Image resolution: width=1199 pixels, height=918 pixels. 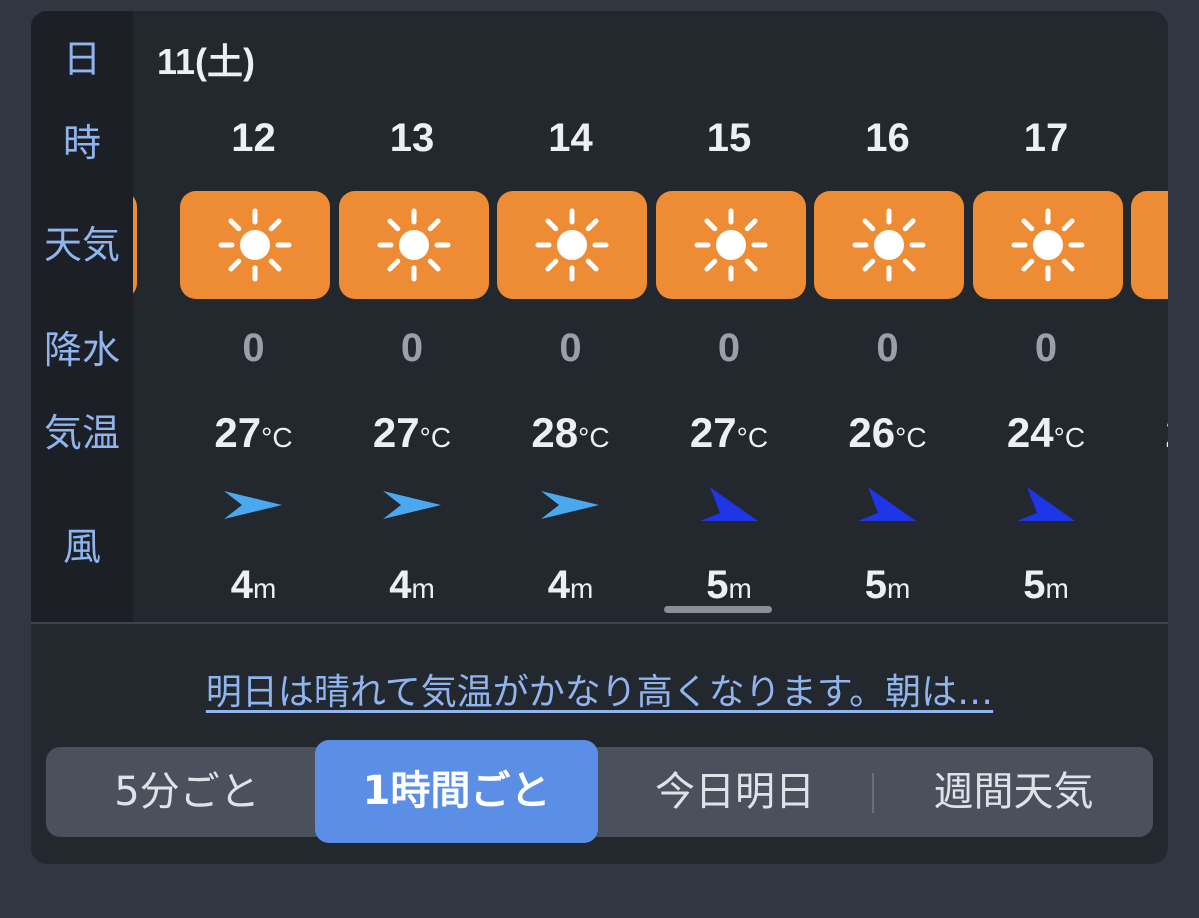 What do you see at coordinates (718, 609) in the screenshot?
I see `scroll-indicator` at bounding box center [718, 609].